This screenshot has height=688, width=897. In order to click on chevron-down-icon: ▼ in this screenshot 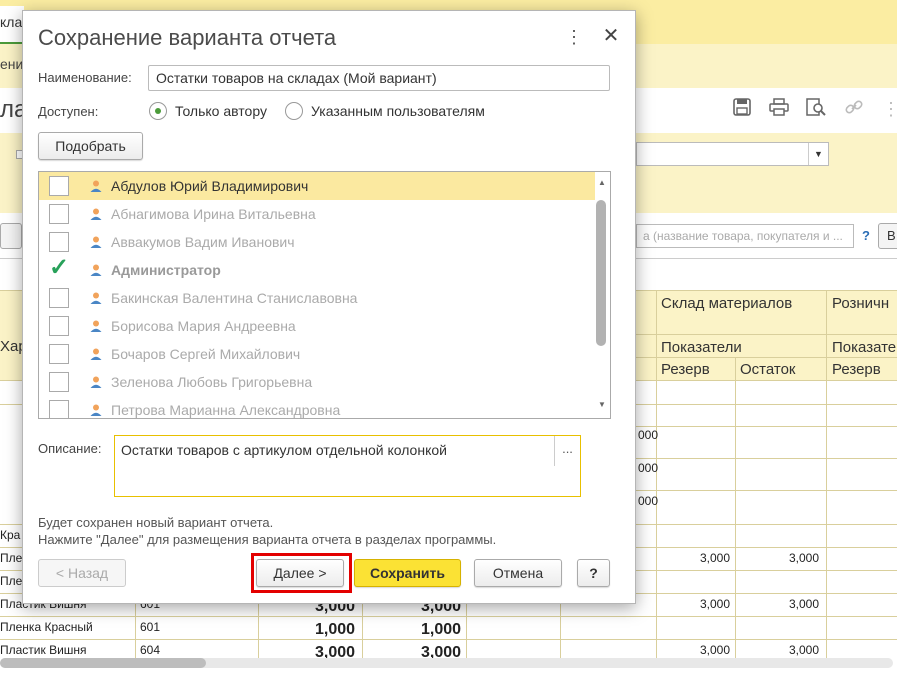, I will do `click(818, 154)`.